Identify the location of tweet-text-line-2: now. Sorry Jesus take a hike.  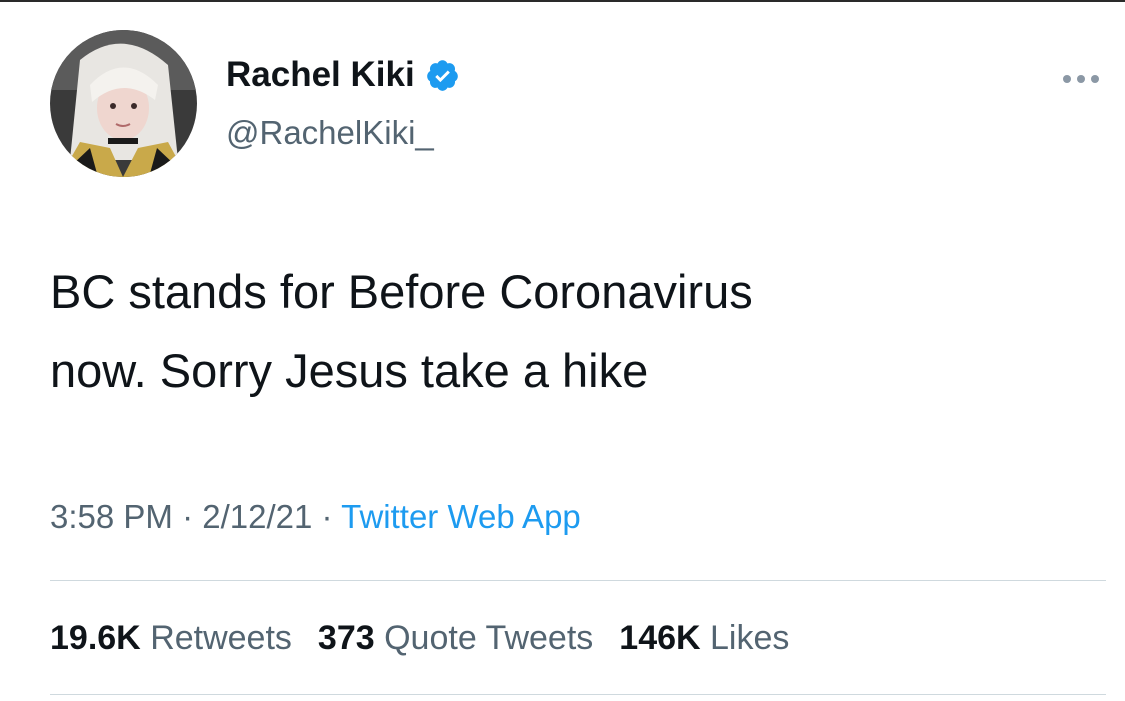
(349, 370).